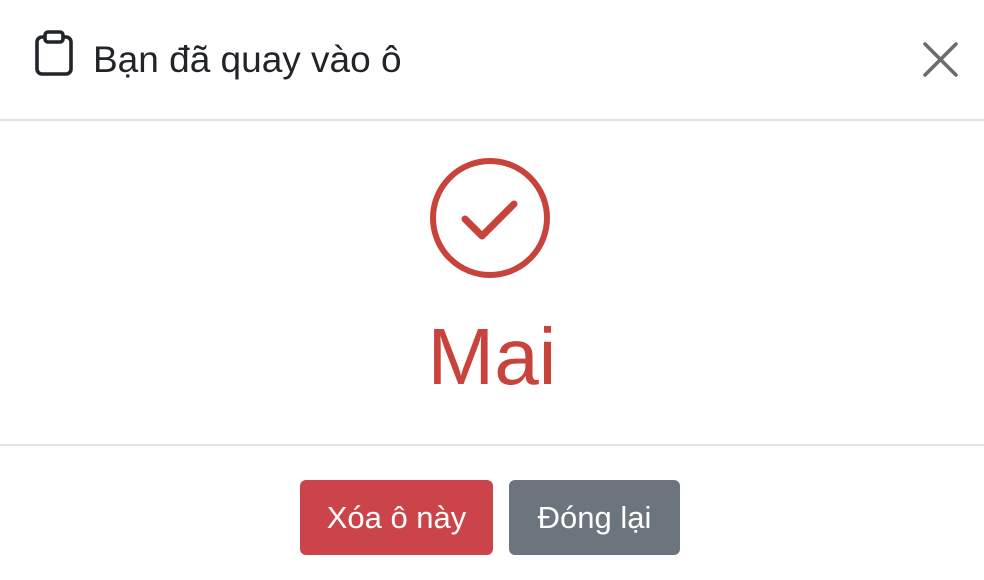 The height and width of the screenshot is (580, 984). What do you see at coordinates (54, 53) in the screenshot?
I see `clipboard-icon` at bounding box center [54, 53].